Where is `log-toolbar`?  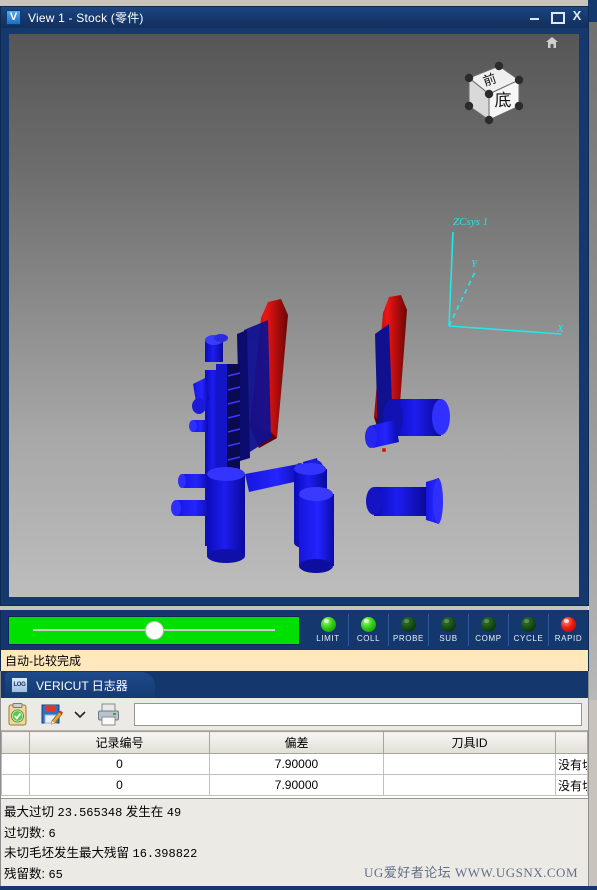
log-toolbar is located at coordinates (294, 714).